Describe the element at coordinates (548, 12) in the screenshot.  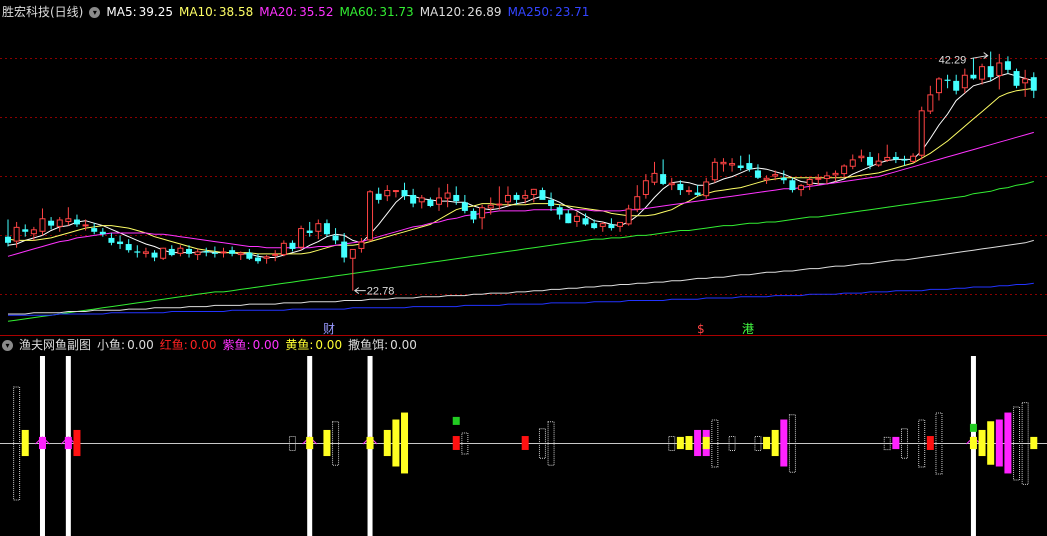
I see `ma250-legend: MA250: 23.71` at that location.